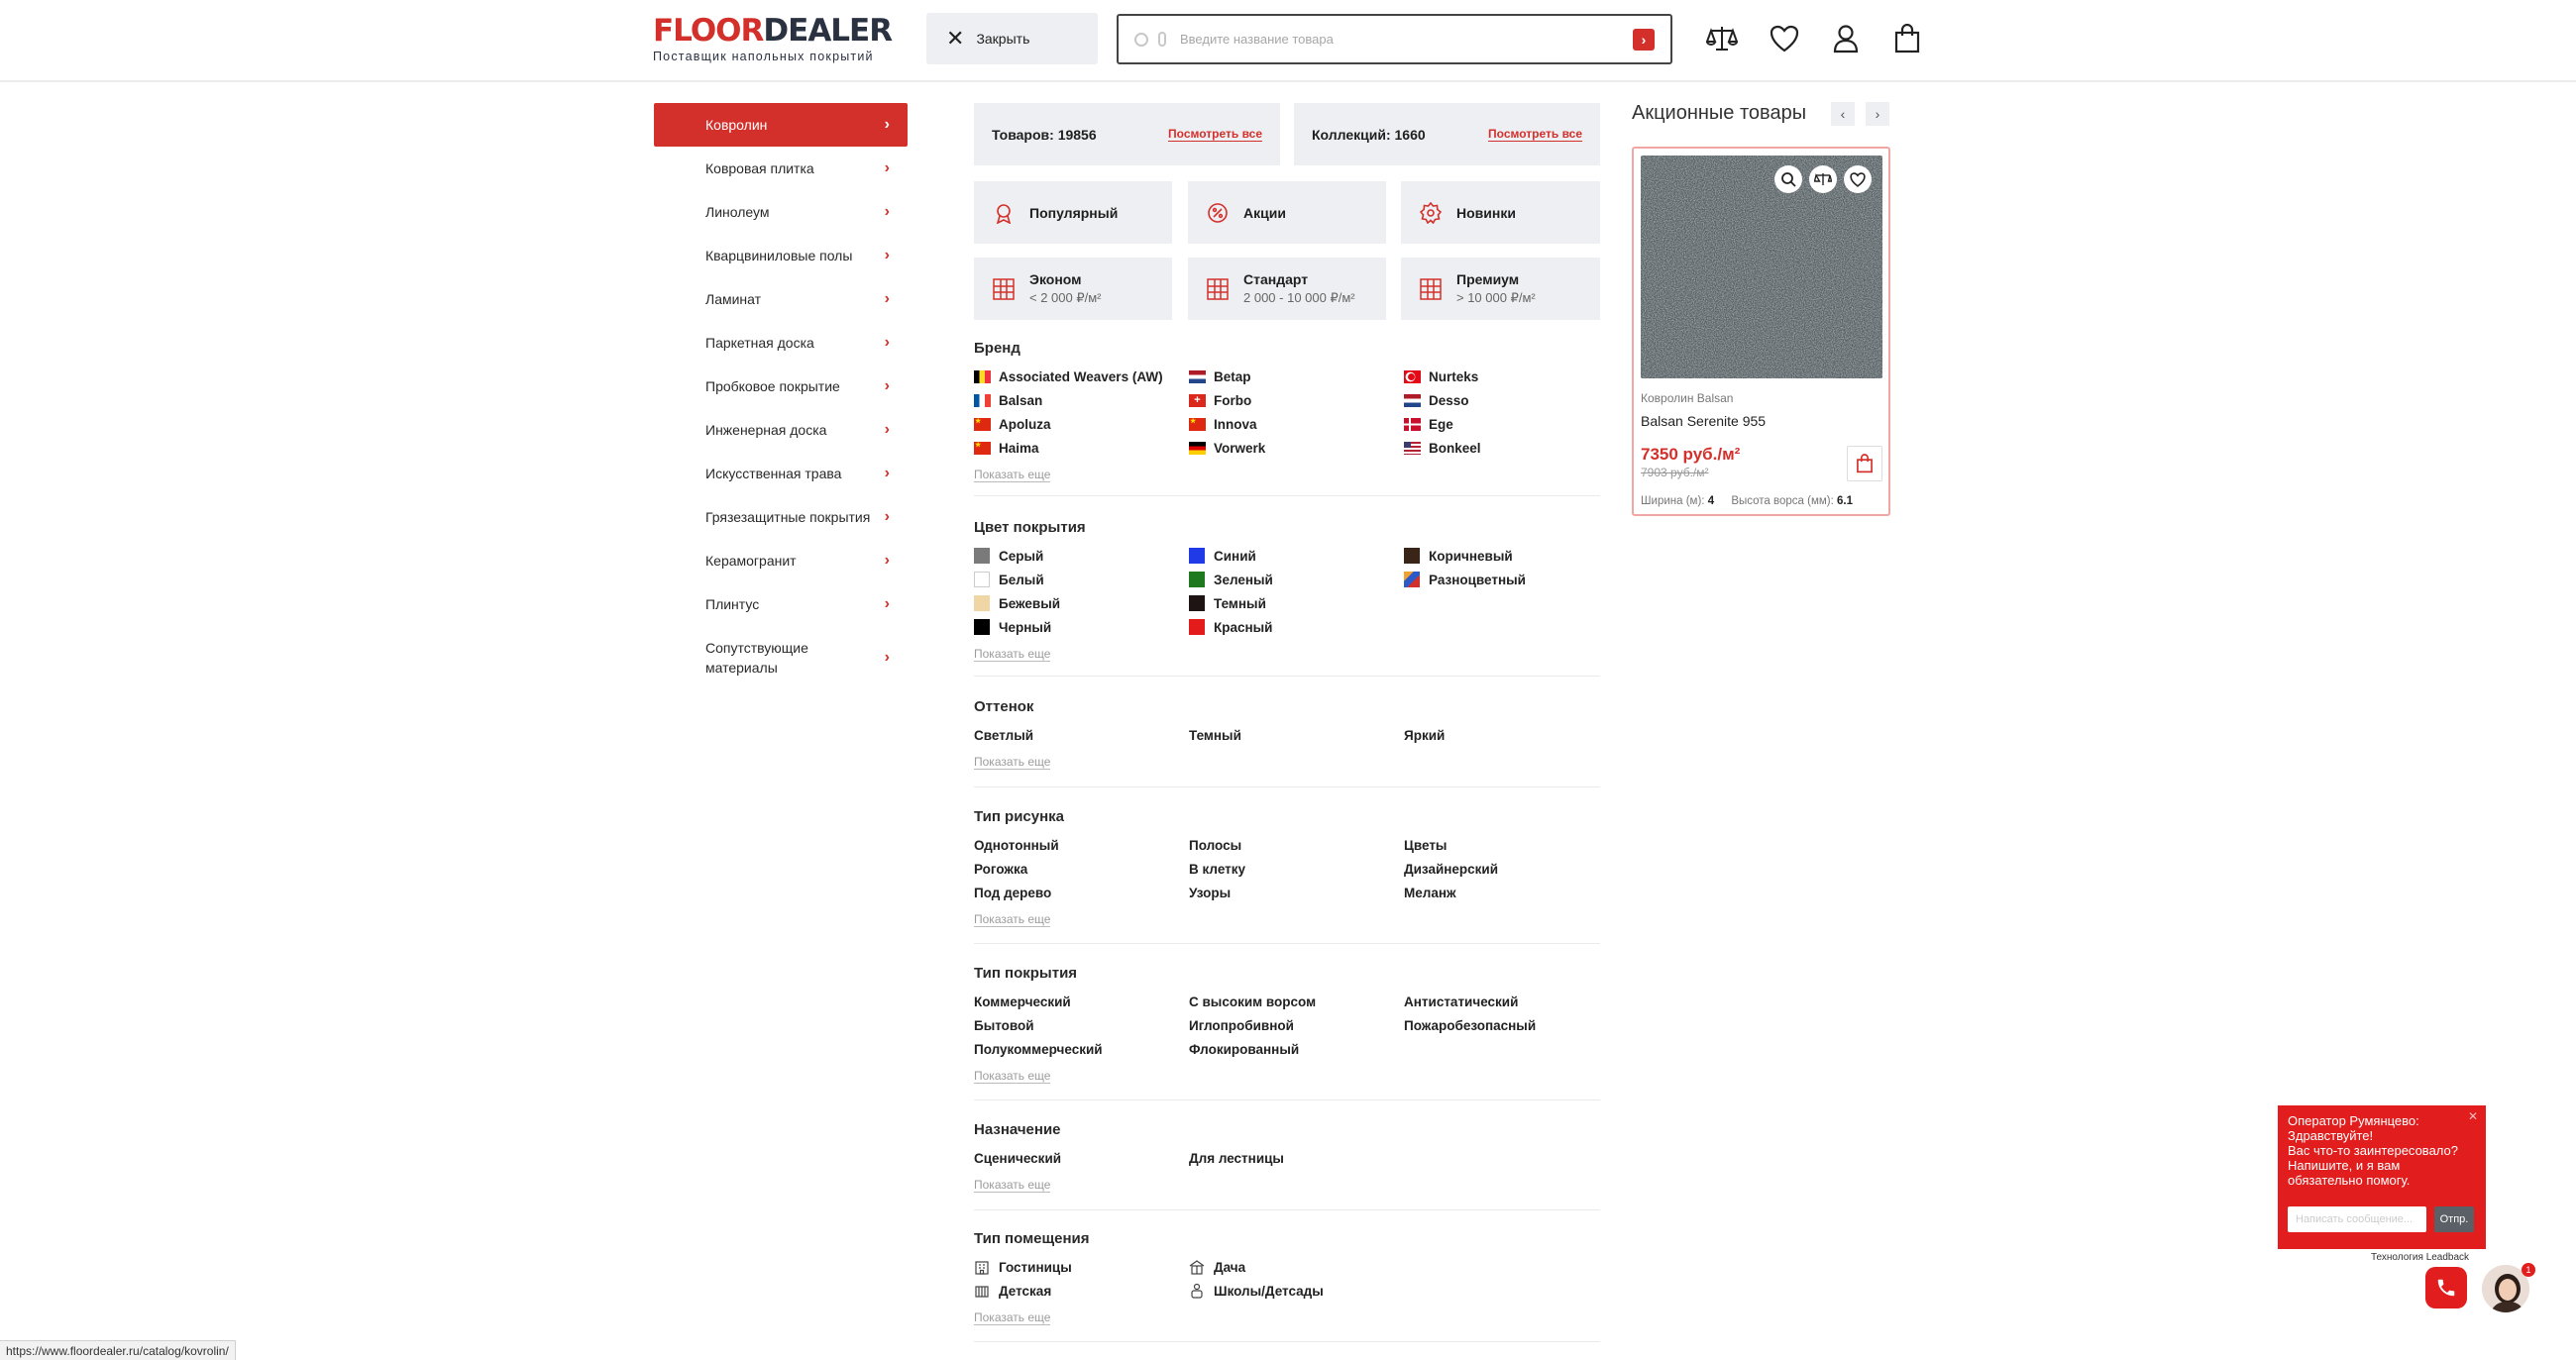 This screenshot has width=2576, height=1360. Describe the element at coordinates (781, 343) in the screenshot. I see `sidebar-item-parquet: Паркетная доска ›` at that location.